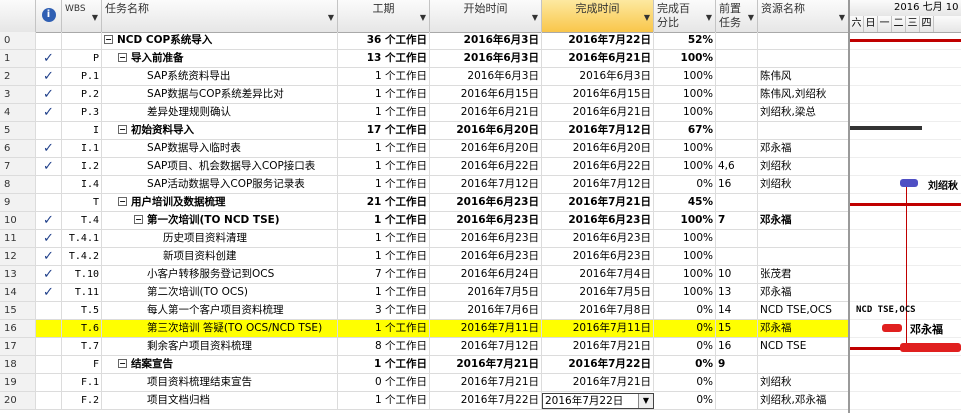 The image size is (961, 413). I want to click on row-number: 10, so click(18, 220).